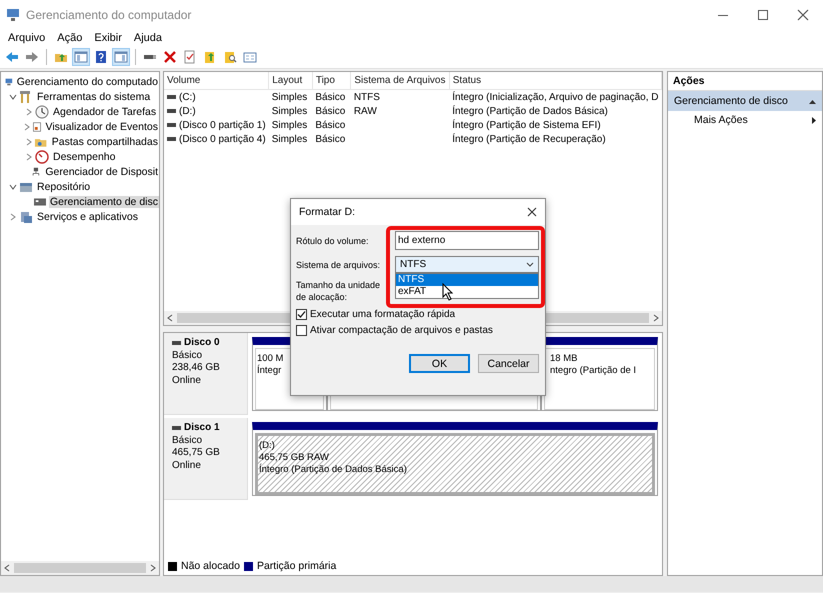 The height and width of the screenshot is (593, 823). I want to click on dialog-title: Formatar D:, so click(327, 212).